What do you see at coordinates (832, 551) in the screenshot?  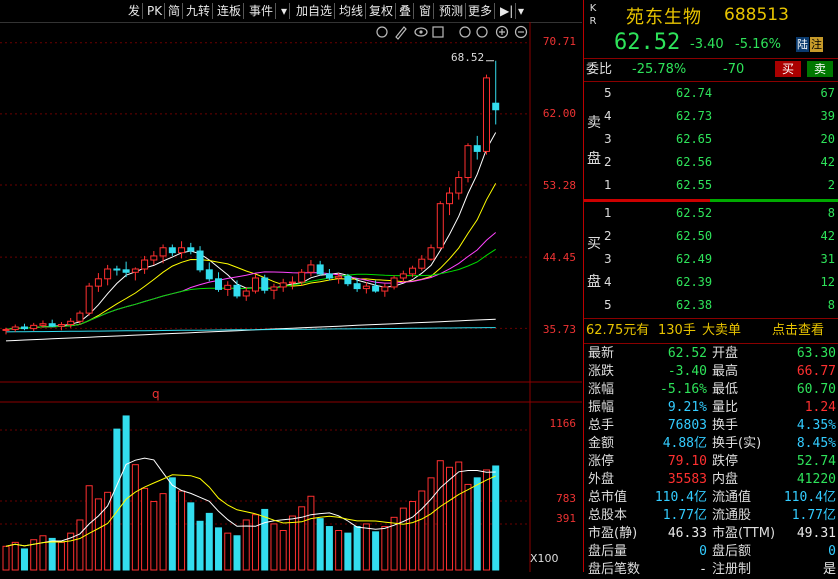 I see `quote-value: 0` at bounding box center [832, 551].